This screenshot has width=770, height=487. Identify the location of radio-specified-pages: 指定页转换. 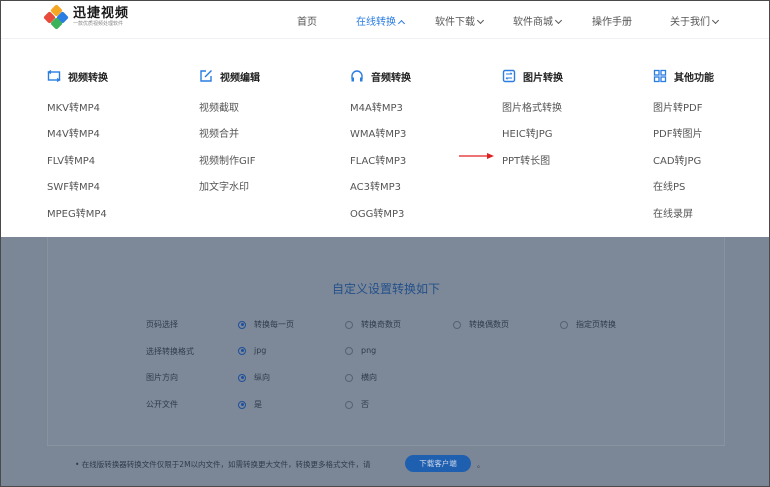
(588, 324).